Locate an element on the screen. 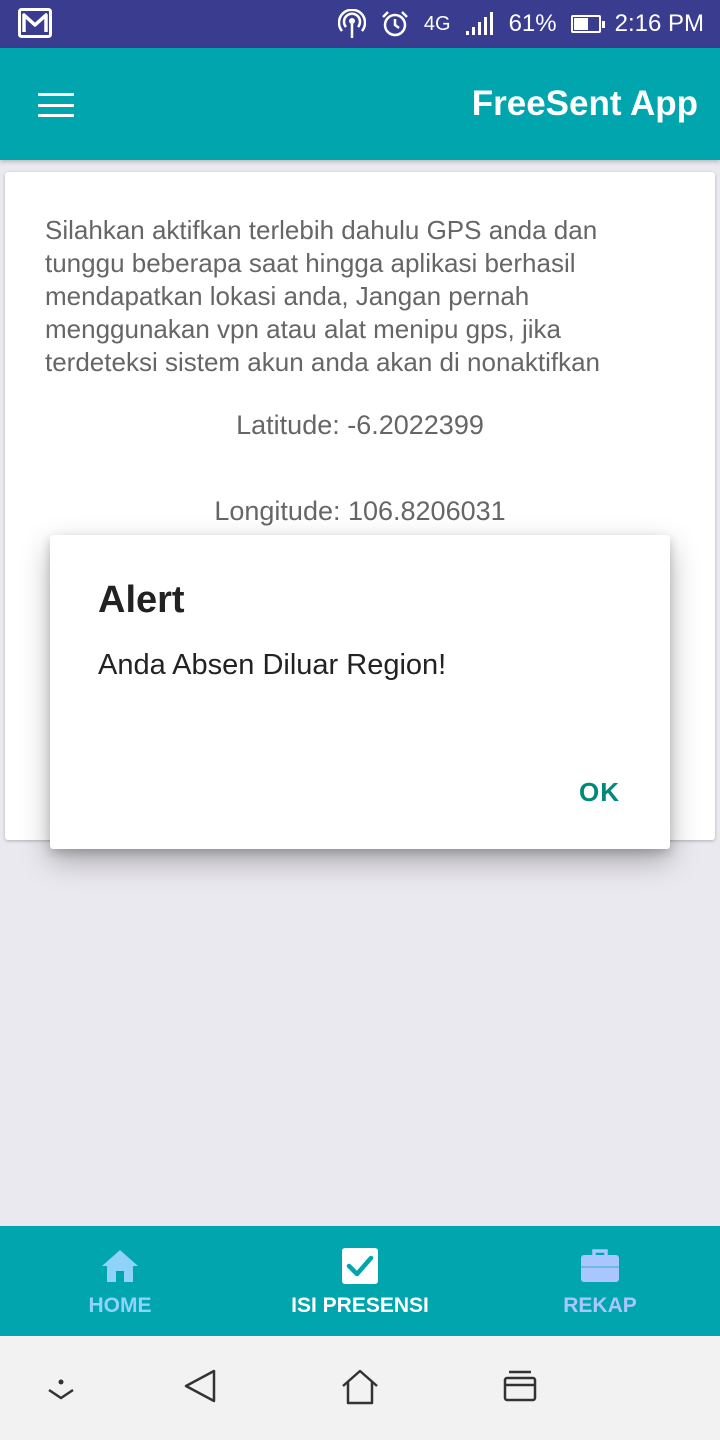 The height and width of the screenshot is (1440, 720). hotspot-icon is located at coordinates (351, 24).